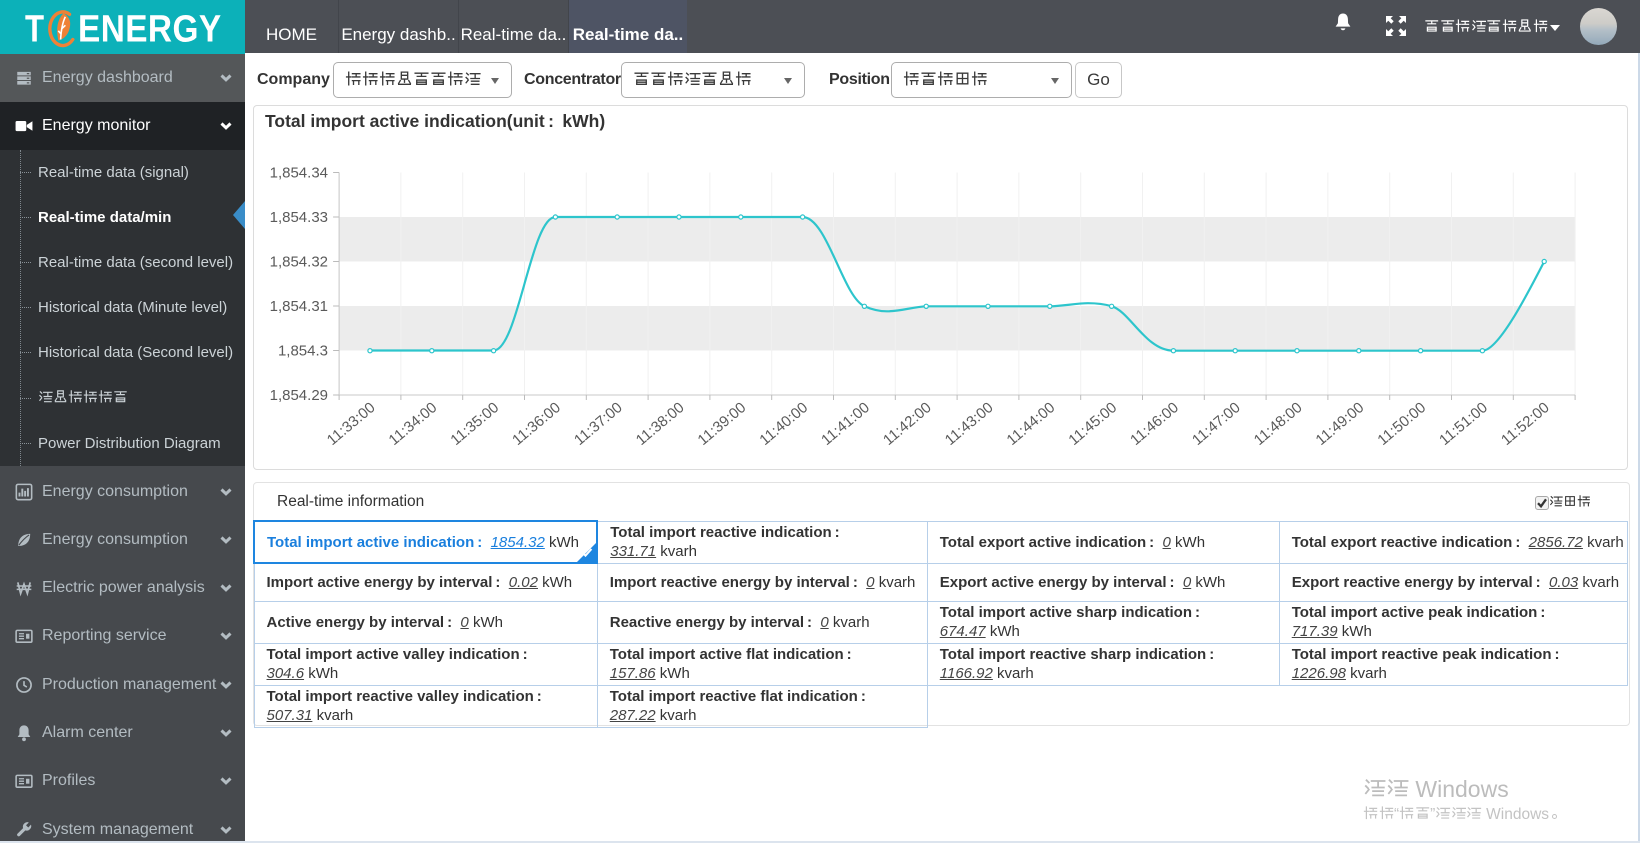 The image size is (1640, 847). I want to click on svg-text: 11:43:00, so click(969, 424).